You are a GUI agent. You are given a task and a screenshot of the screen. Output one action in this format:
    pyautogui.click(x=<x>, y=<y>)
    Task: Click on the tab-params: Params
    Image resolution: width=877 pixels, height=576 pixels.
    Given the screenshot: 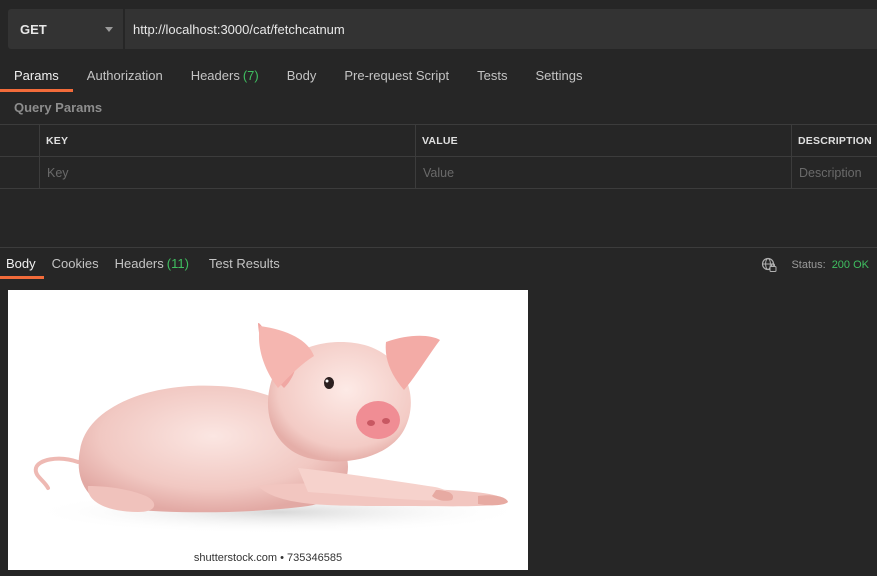 What is the action you would take?
    pyautogui.click(x=36, y=76)
    